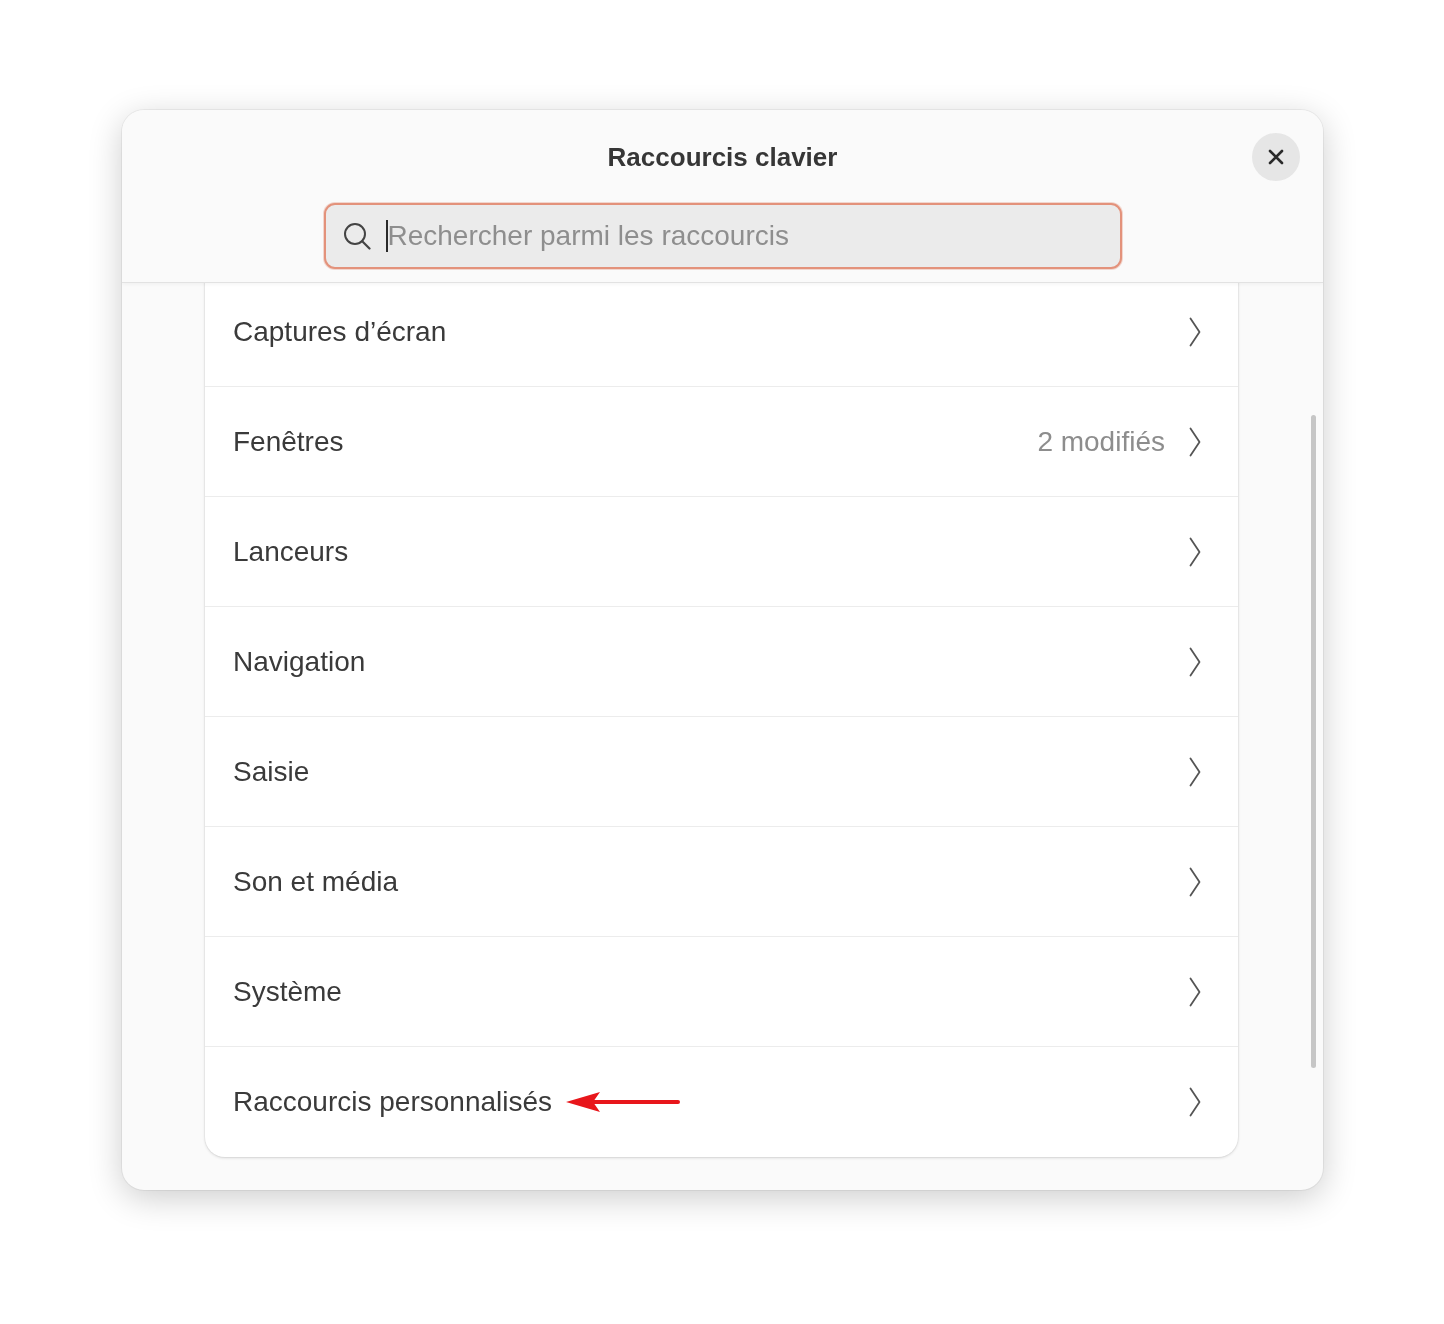 This screenshot has height=1324, width=1444. I want to click on category-label: Navigation, so click(299, 661).